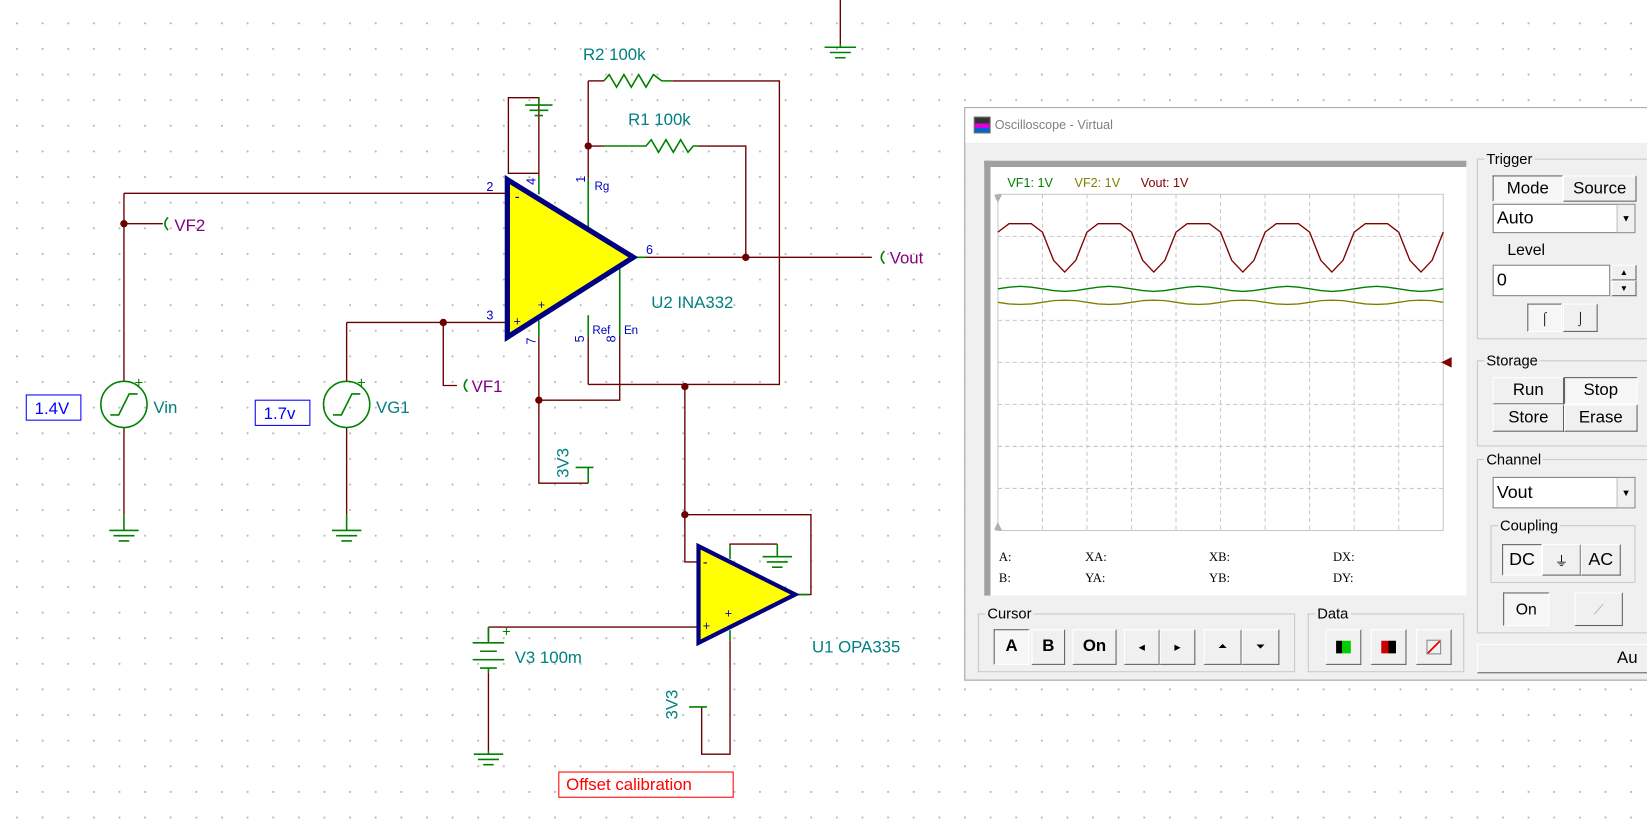  I want to click on import-data-icon, so click(1343, 647).